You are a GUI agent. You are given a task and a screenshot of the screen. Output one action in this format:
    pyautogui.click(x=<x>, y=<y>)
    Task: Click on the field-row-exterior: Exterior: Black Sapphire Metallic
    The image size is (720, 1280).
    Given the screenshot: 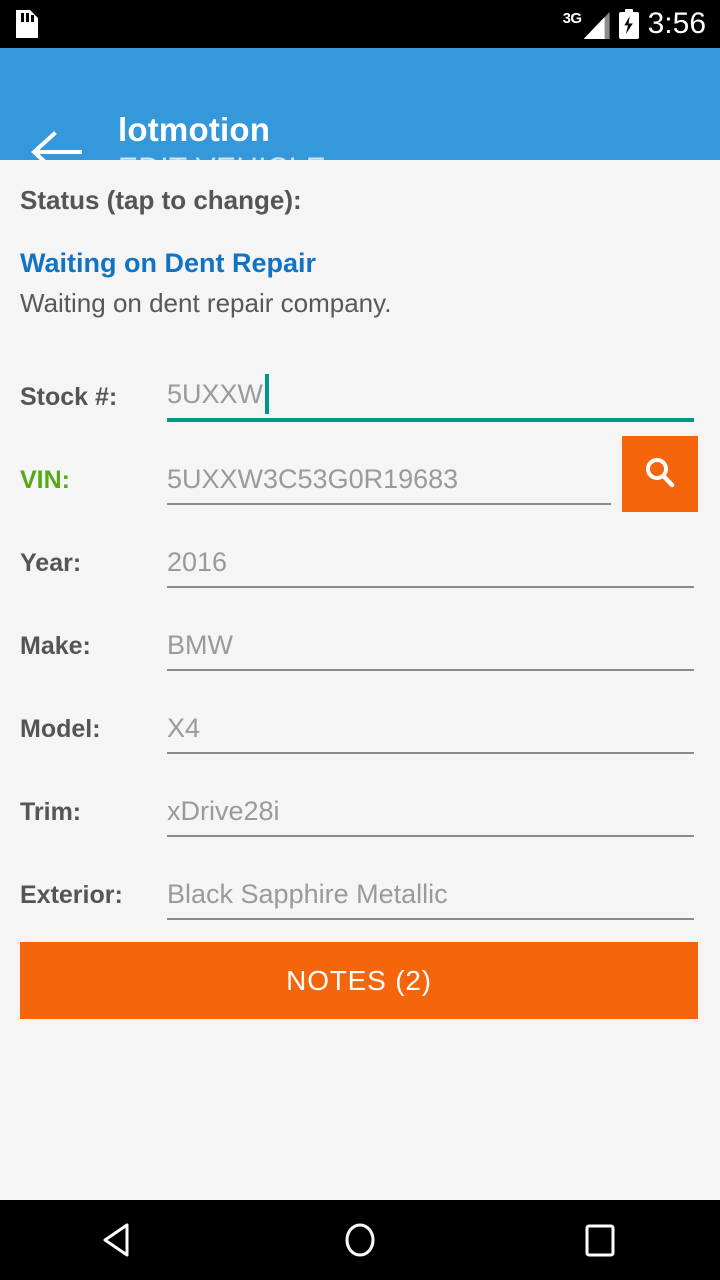 What is the action you would take?
    pyautogui.click(x=360, y=896)
    